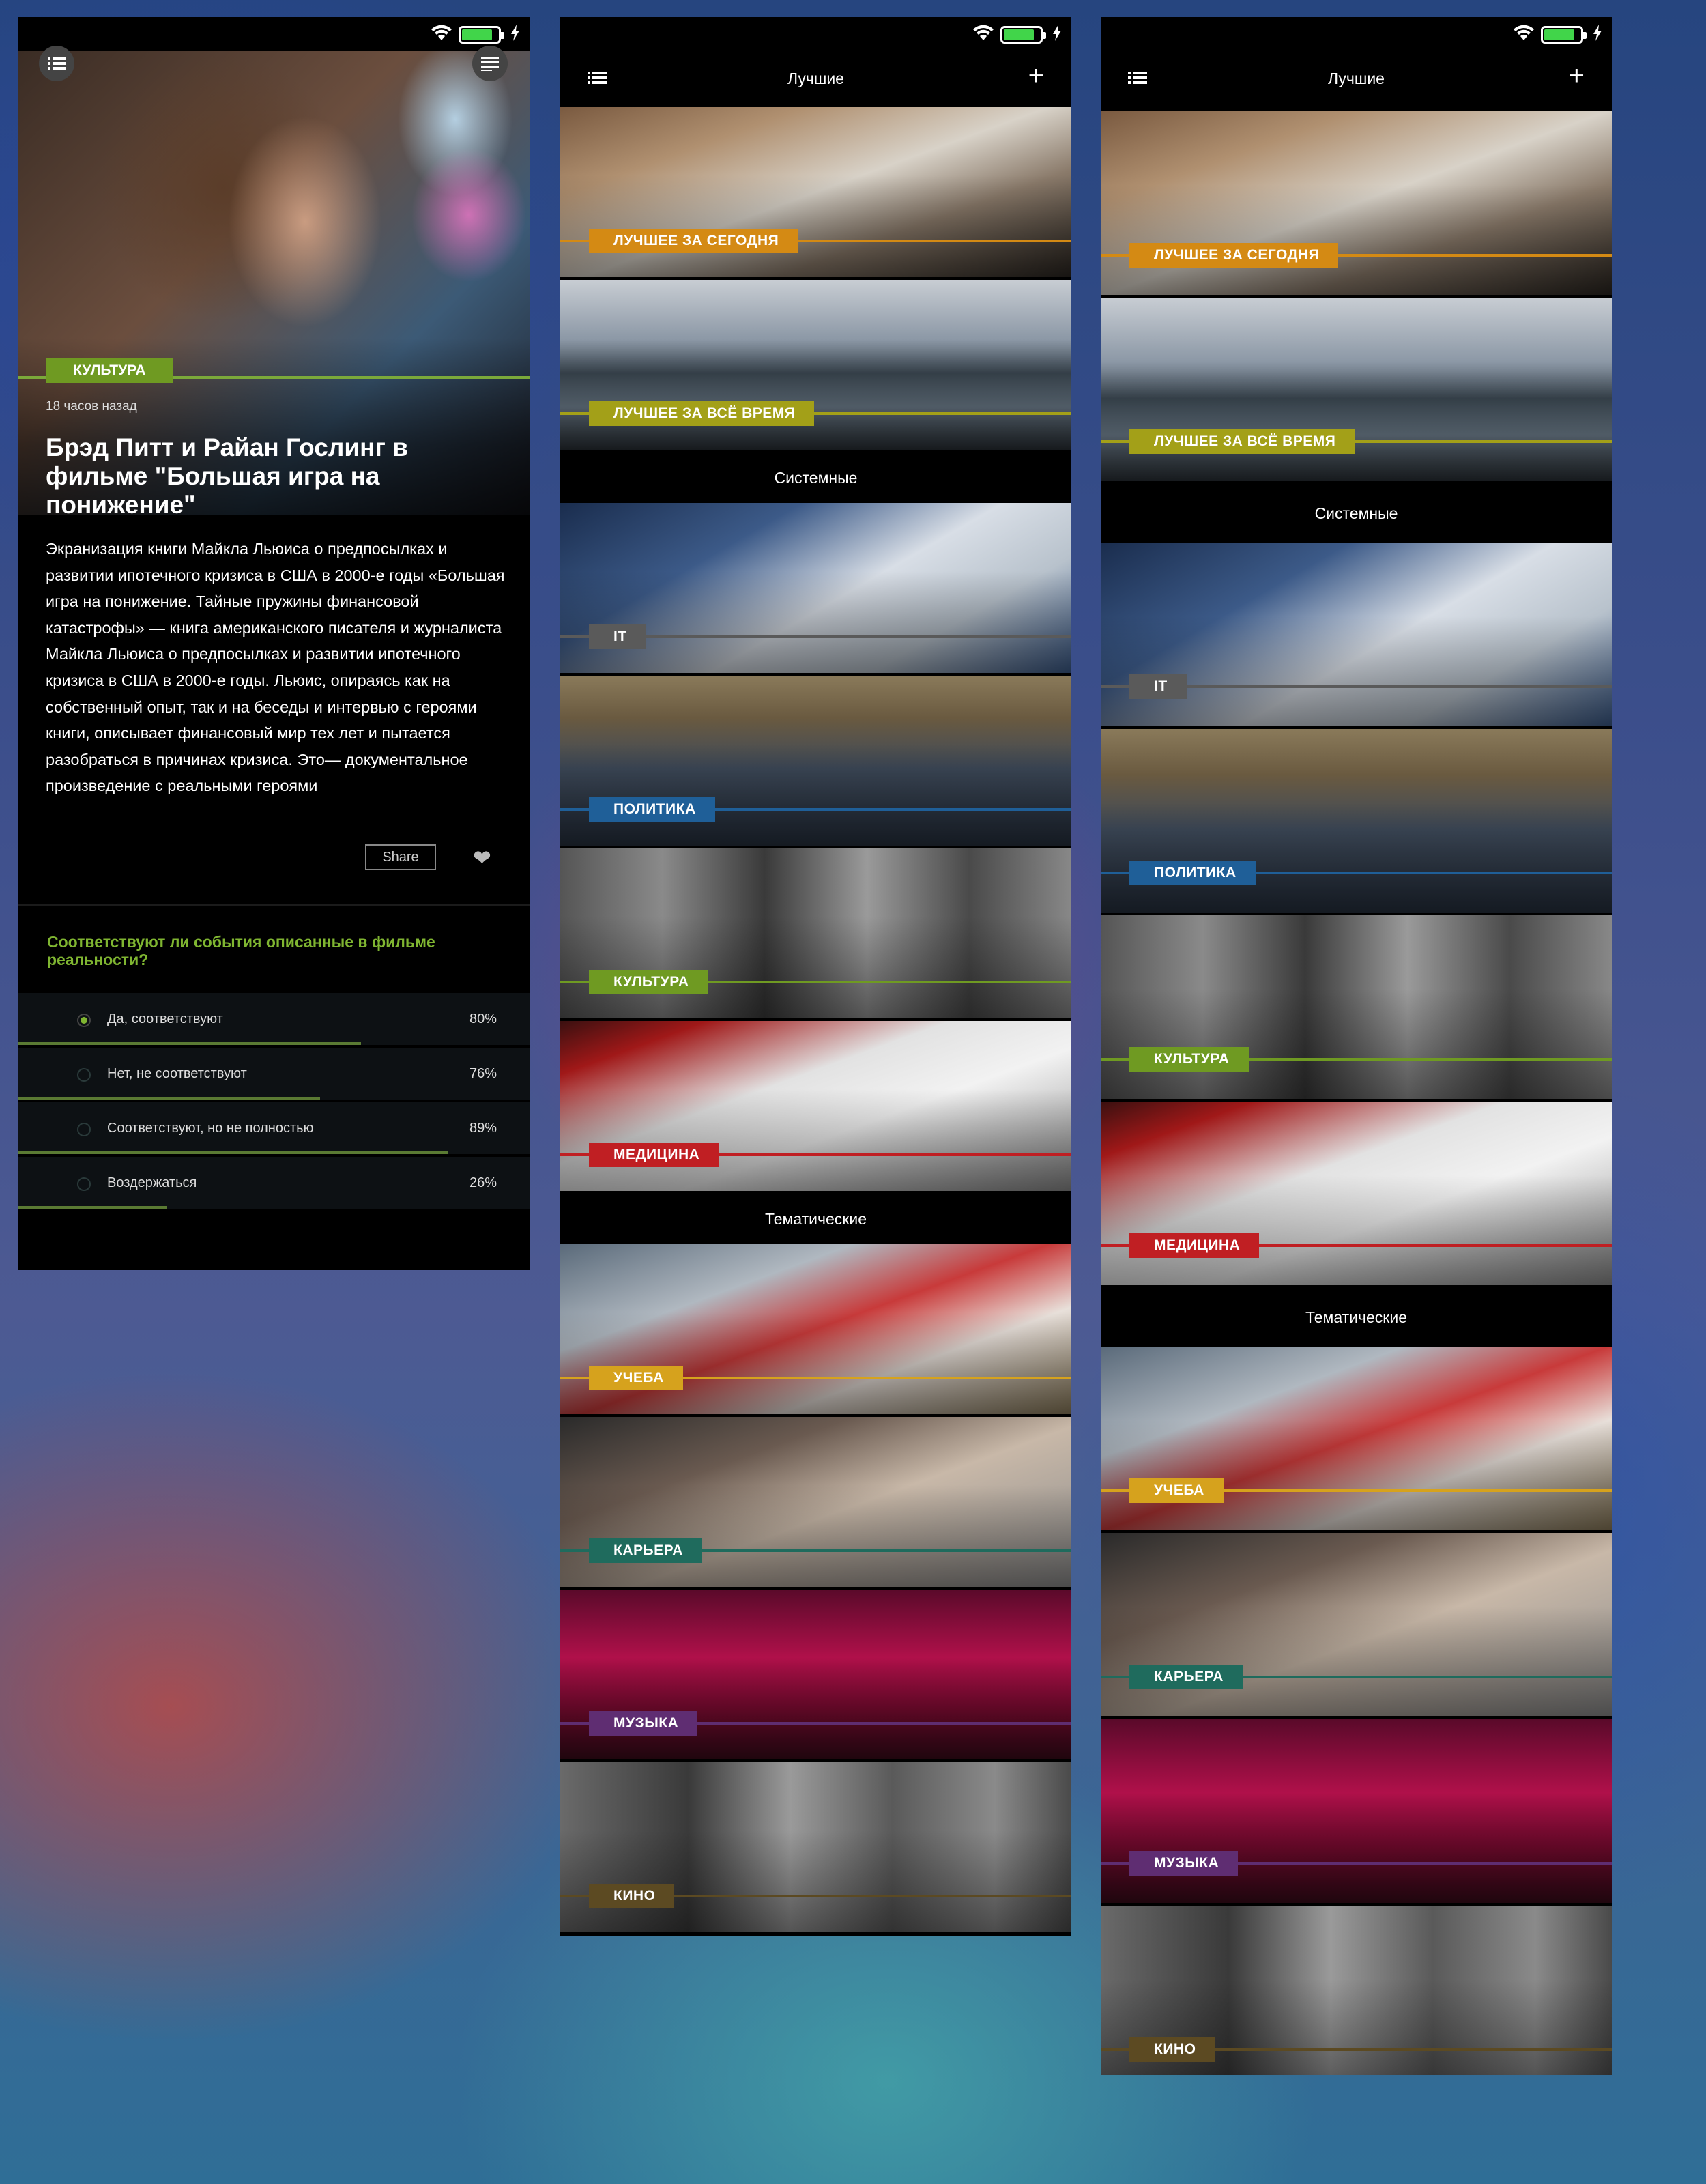 This screenshot has width=1706, height=2184. I want to click on menu-button, so click(57, 63).